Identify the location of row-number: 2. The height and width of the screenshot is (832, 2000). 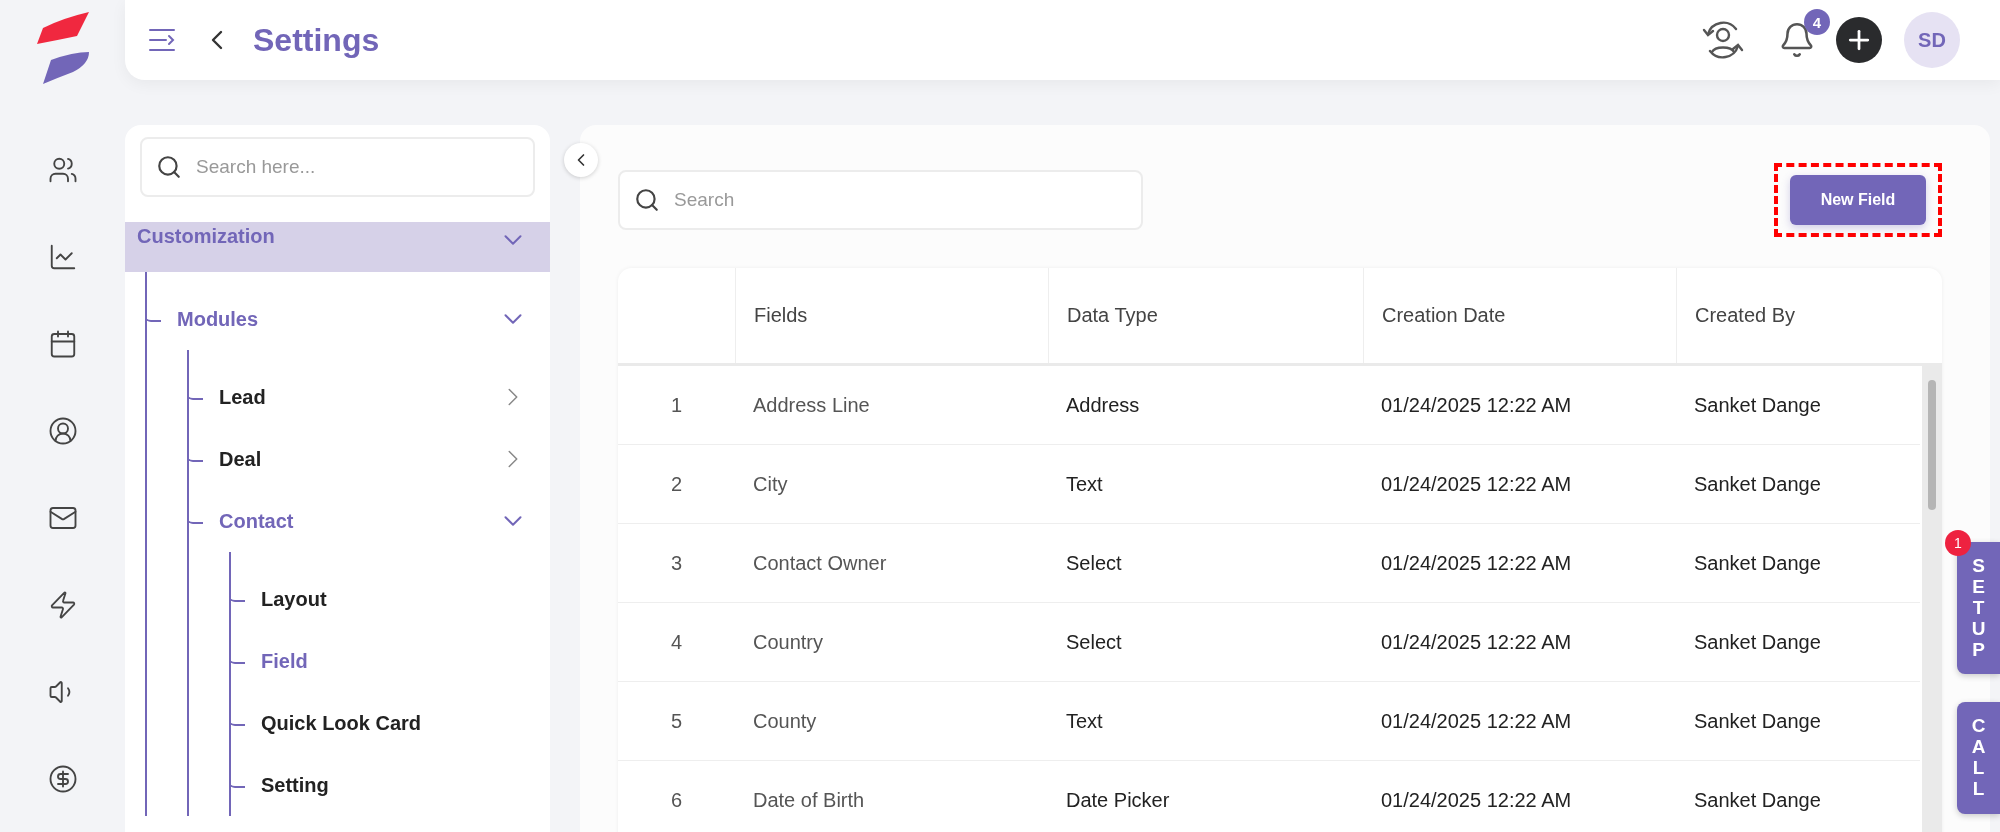
(676, 484).